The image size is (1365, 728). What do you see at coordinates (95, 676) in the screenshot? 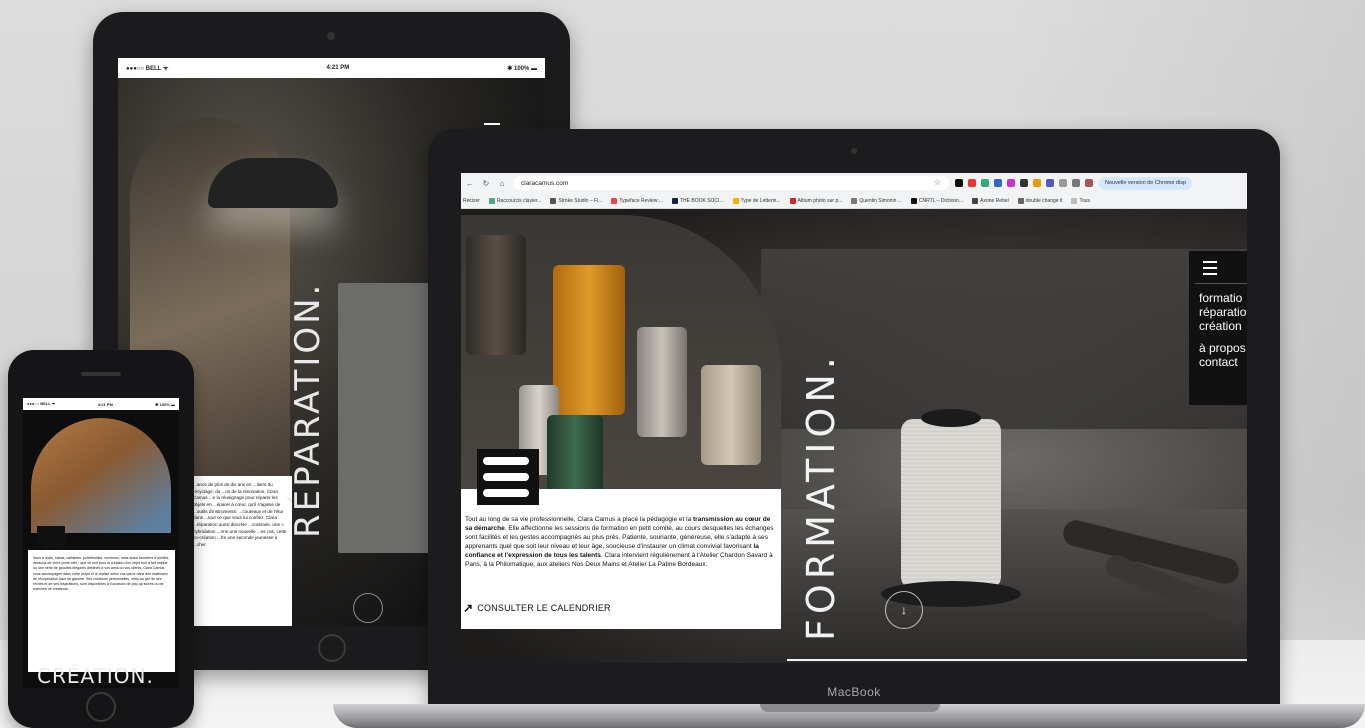
I see `phone-section-title: CRÉATION.` at bounding box center [95, 676].